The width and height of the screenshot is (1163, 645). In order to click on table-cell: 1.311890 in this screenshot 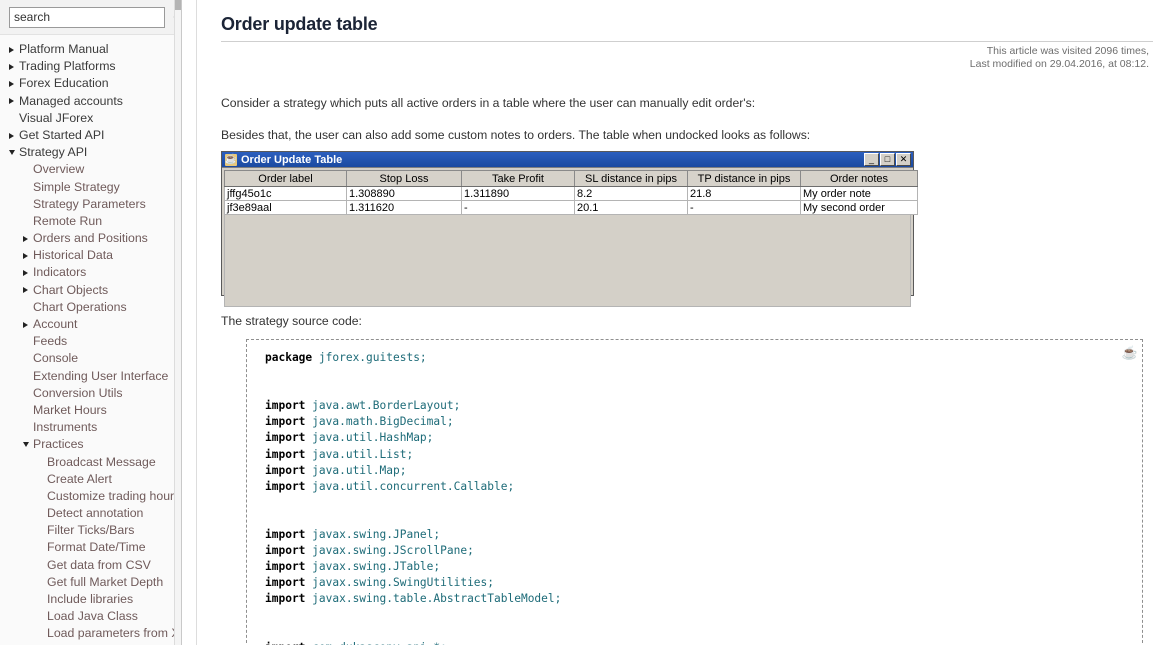, I will do `click(518, 193)`.